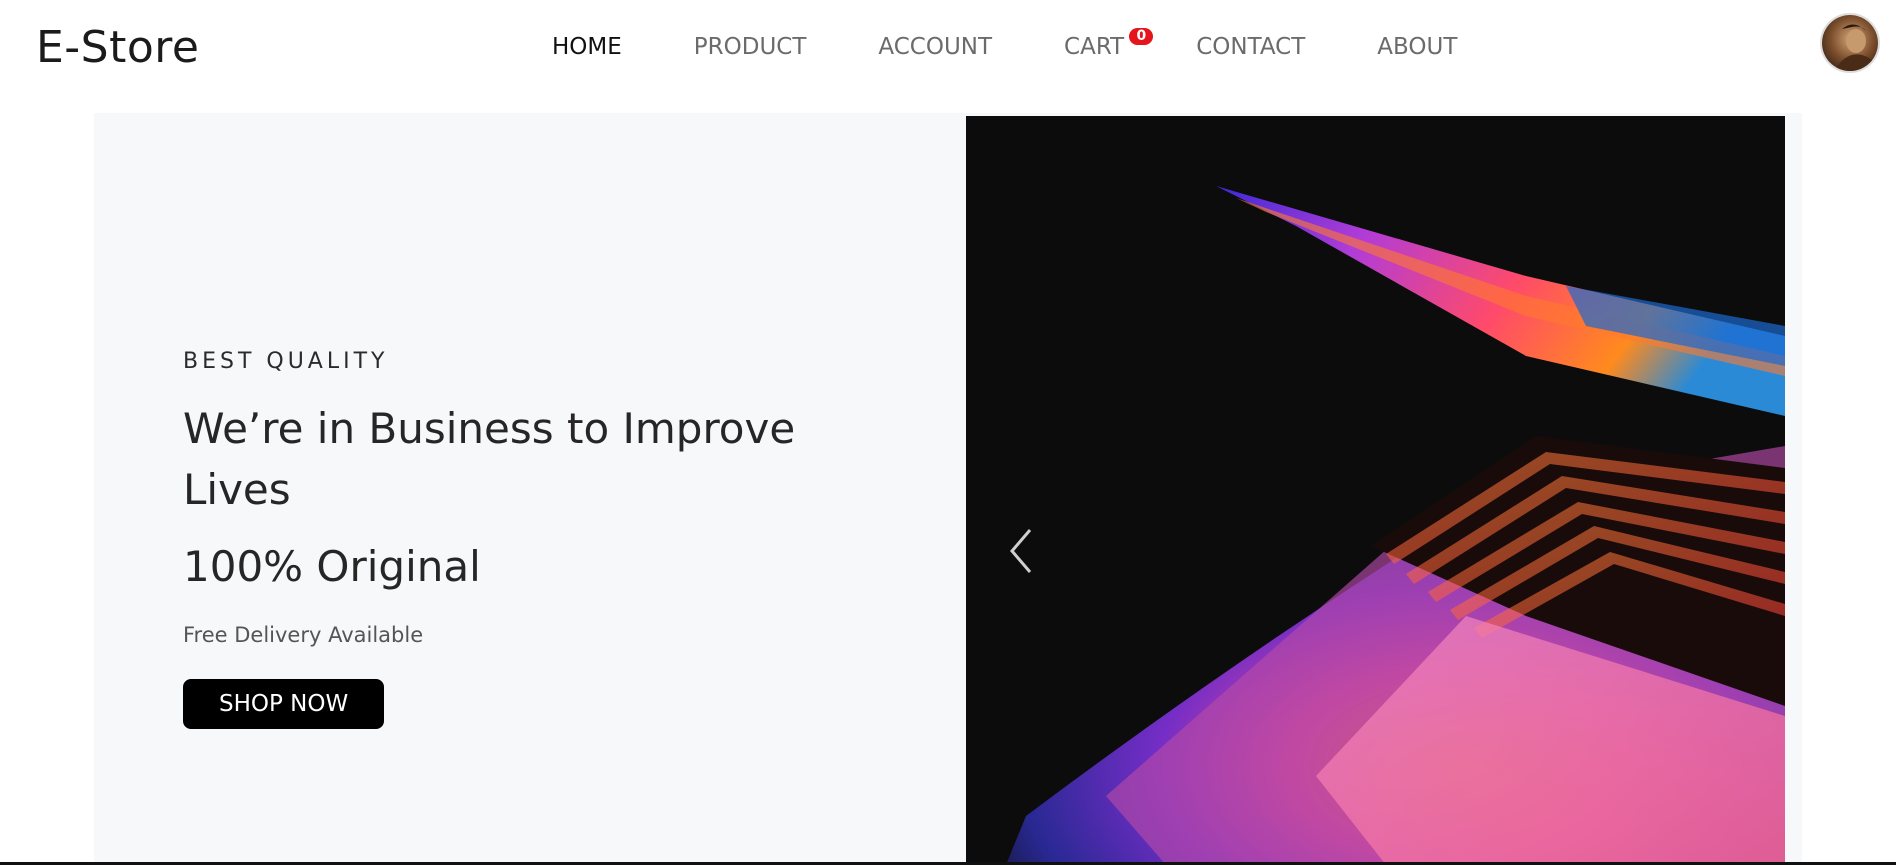  What do you see at coordinates (117, 47) in the screenshot?
I see `brand-logo: E-Store` at bounding box center [117, 47].